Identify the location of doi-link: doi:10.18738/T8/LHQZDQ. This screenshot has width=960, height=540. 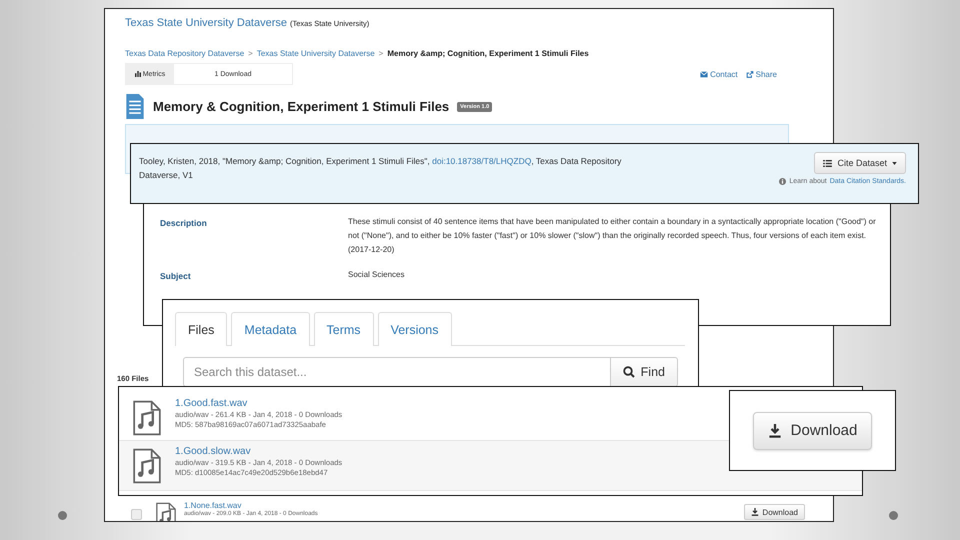
(482, 161).